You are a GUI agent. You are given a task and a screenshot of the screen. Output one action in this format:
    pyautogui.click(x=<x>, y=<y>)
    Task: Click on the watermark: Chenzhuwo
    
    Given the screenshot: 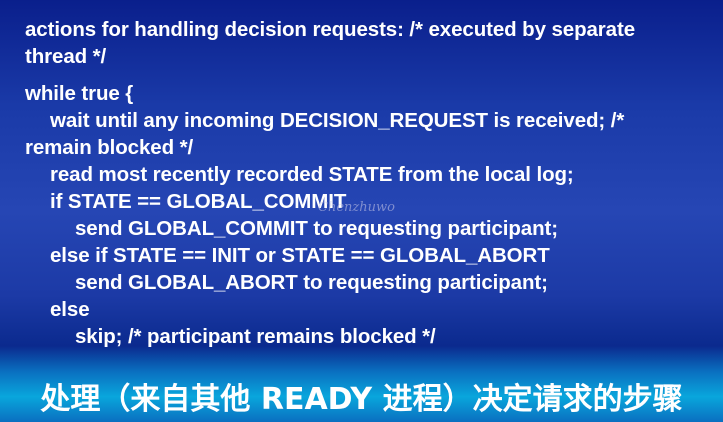 What is the action you would take?
    pyautogui.click(x=356, y=207)
    